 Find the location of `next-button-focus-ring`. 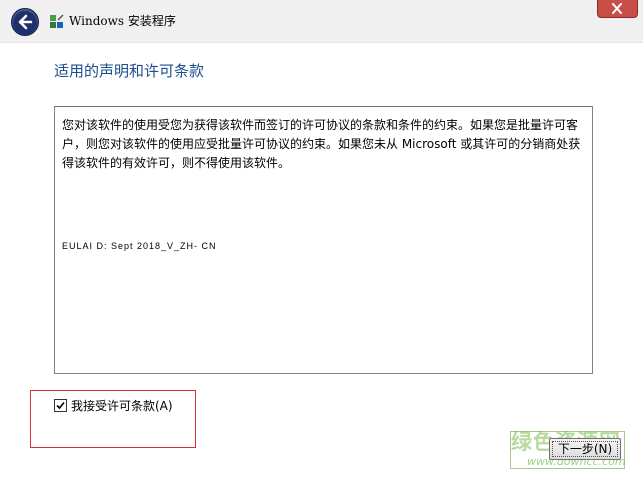

next-button-focus-ring is located at coordinates (585, 449).